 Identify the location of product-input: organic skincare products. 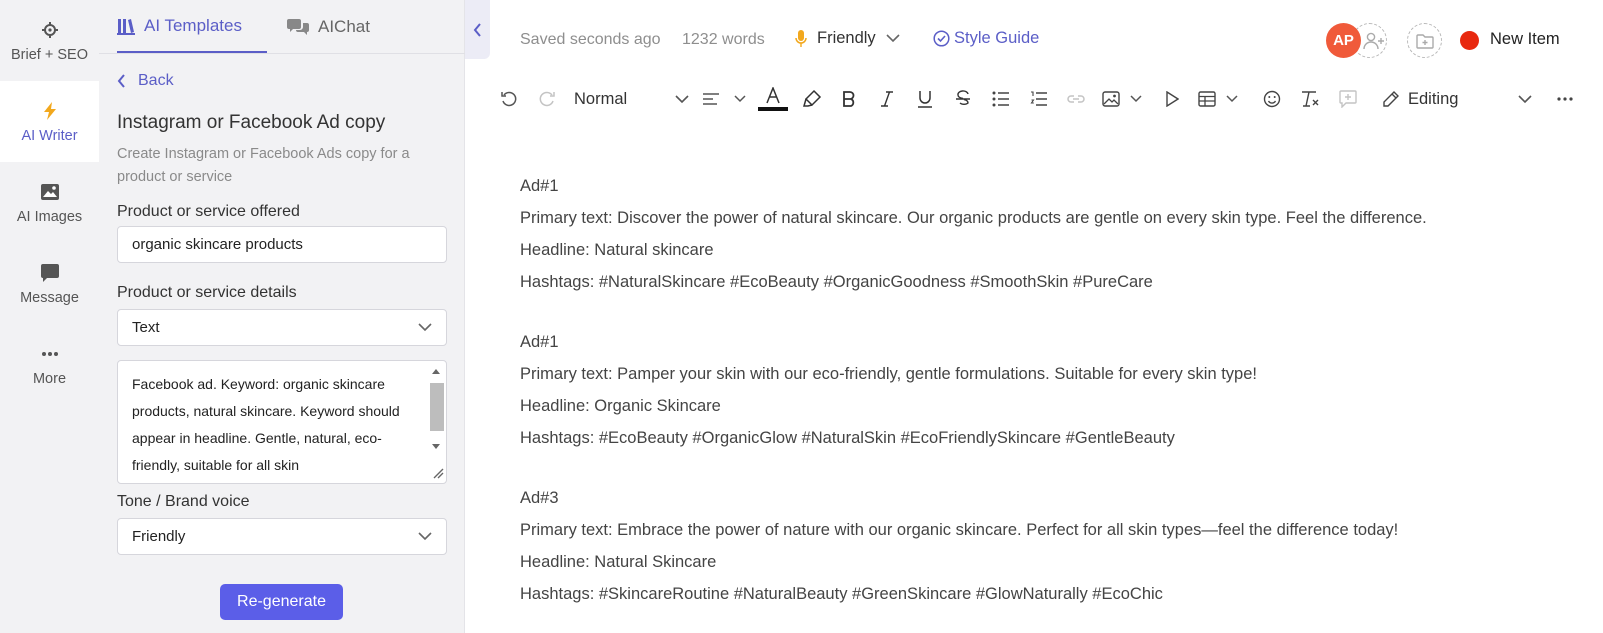
(282, 244).